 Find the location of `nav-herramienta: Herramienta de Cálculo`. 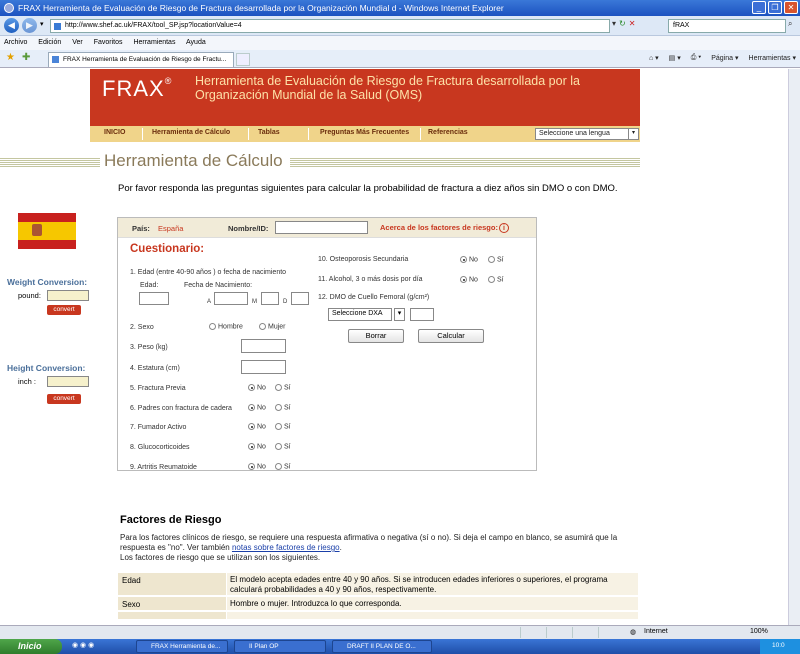

nav-herramienta: Herramienta de Cálculo is located at coordinates (191, 132).